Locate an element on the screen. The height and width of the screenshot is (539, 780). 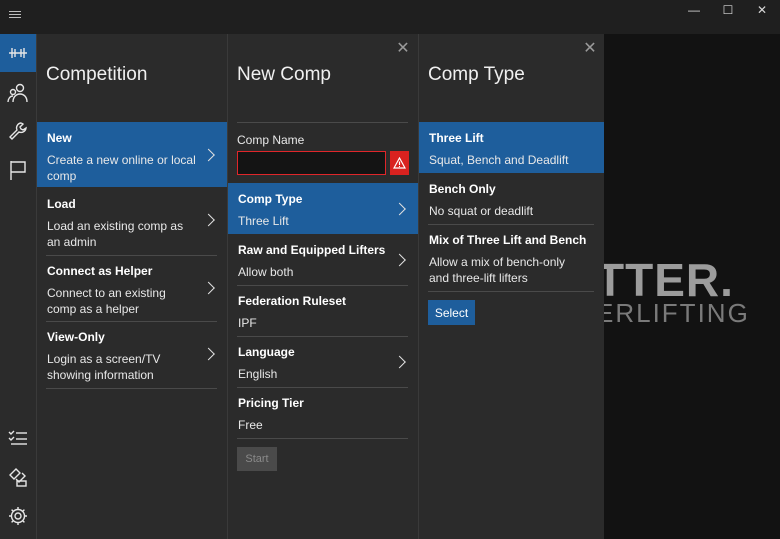
list-item-raw-equipped: Raw and Equipped Lifters Allow both is located at coordinates (323, 259).